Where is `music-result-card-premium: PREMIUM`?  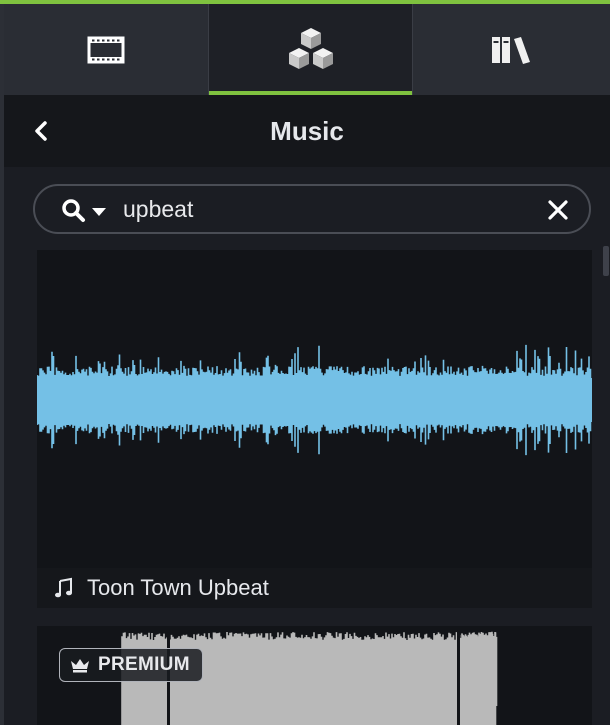
music-result-card-premium: PREMIUM is located at coordinates (314, 675).